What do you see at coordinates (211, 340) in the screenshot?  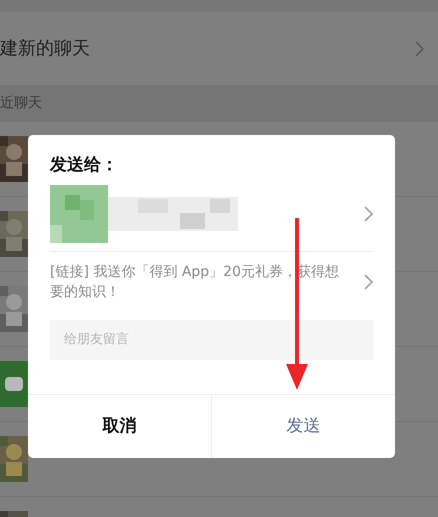 I see `comment-field: 给朋友留言` at bounding box center [211, 340].